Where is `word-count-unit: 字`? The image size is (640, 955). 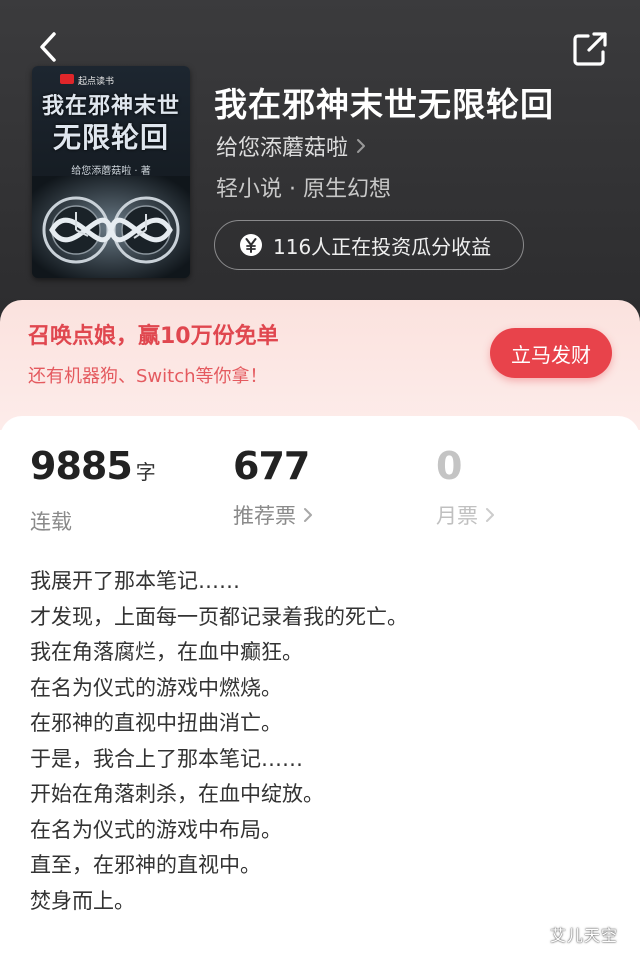
word-count-unit: 字 is located at coordinates (145, 472).